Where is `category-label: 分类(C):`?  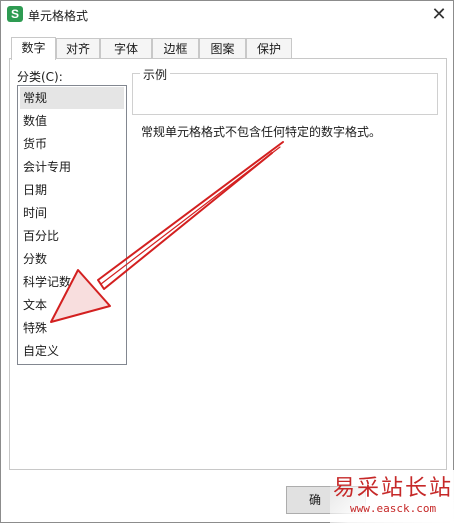 category-label: 分类(C): is located at coordinates (40, 77).